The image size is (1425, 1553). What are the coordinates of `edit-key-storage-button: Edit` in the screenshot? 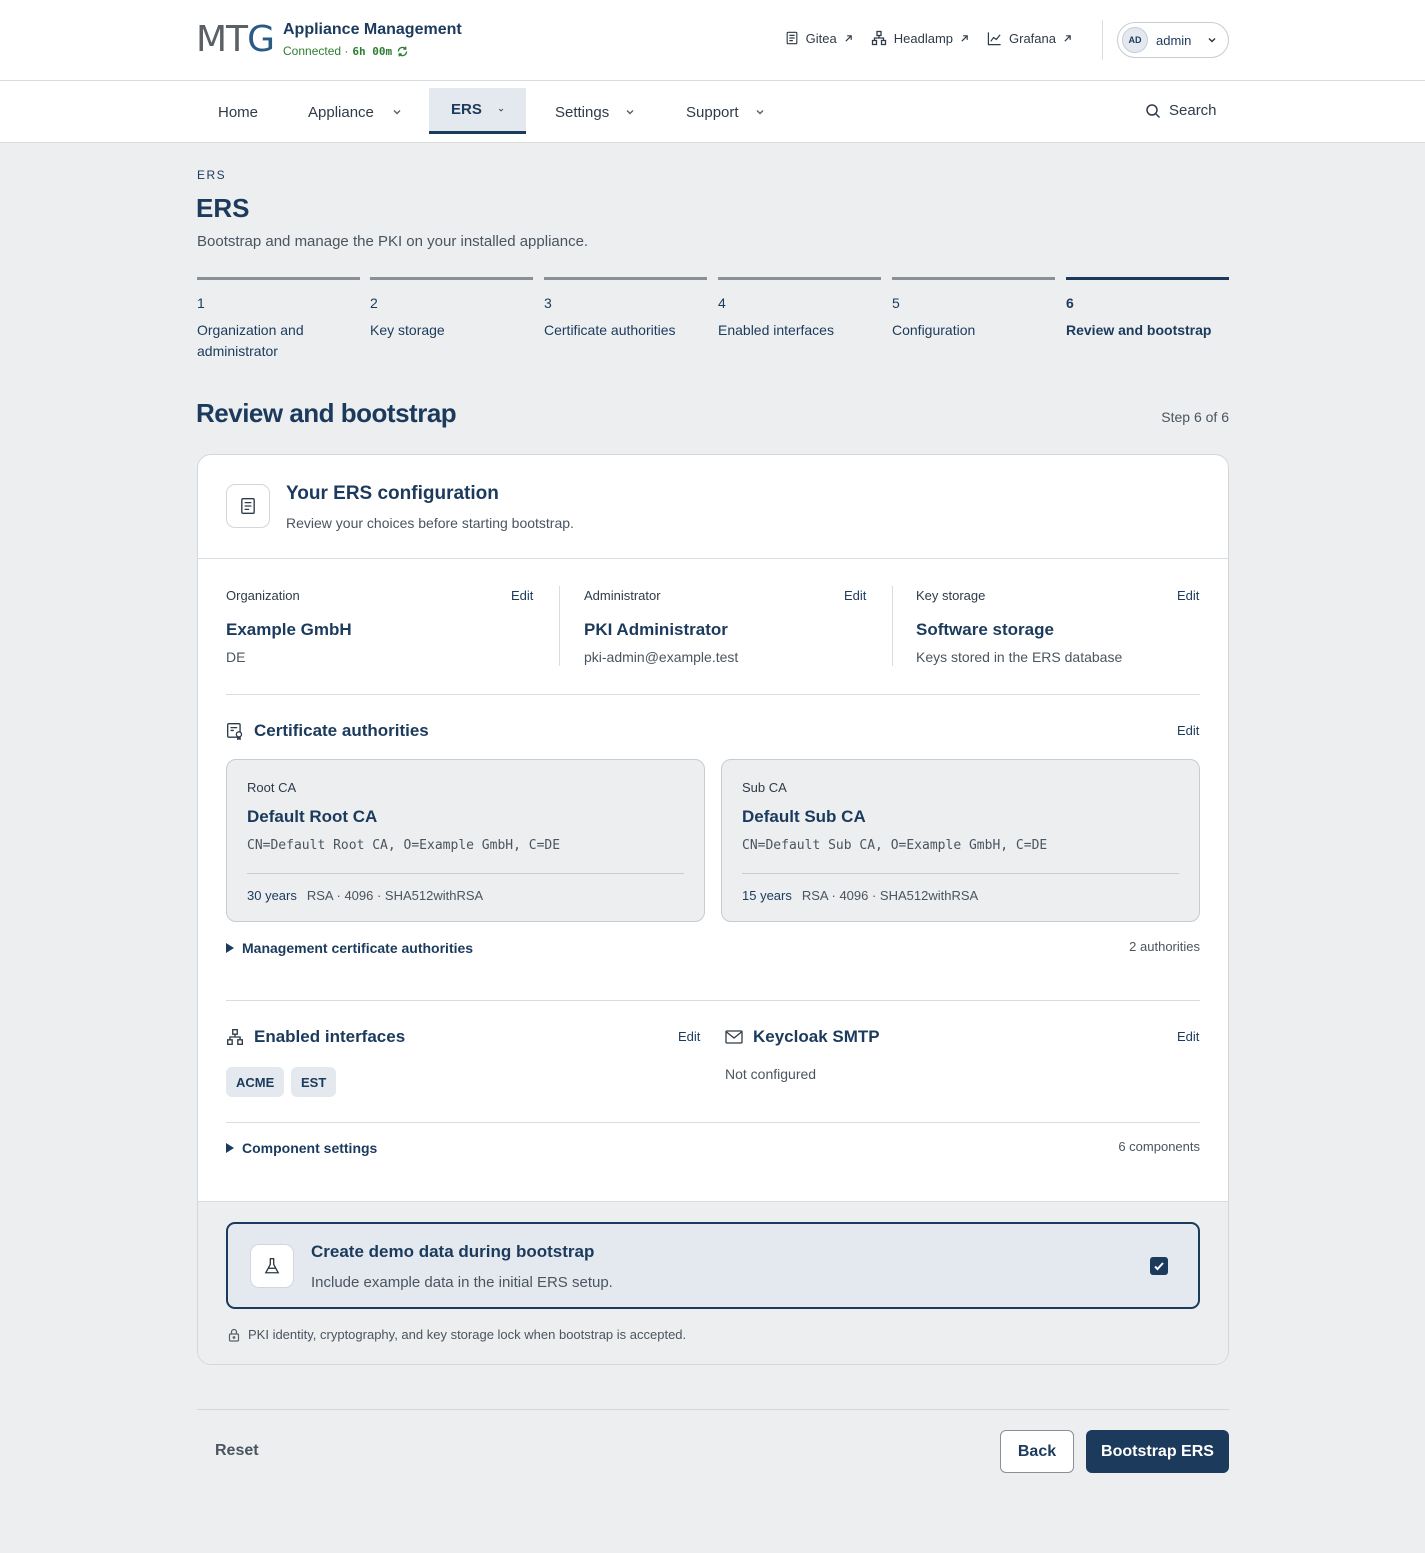 It's located at (1188, 595).